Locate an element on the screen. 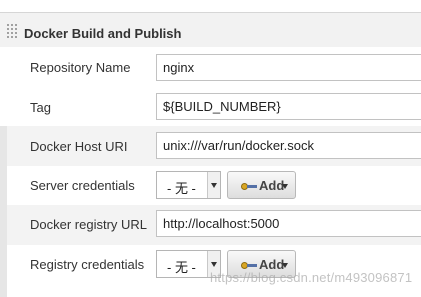  repository-name-label: Repository Name is located at coordinates (80, 67).